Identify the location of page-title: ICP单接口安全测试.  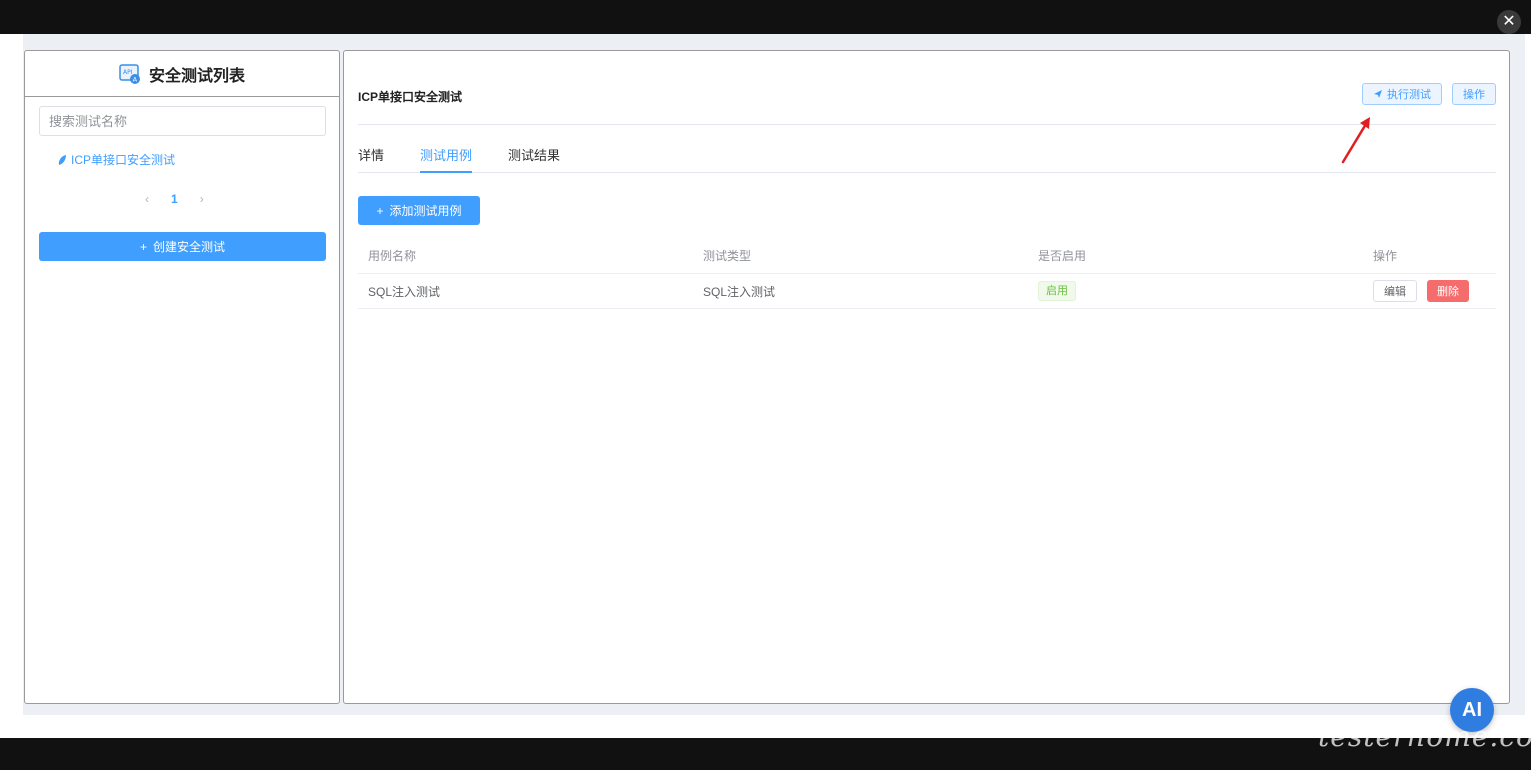
(410, 97).